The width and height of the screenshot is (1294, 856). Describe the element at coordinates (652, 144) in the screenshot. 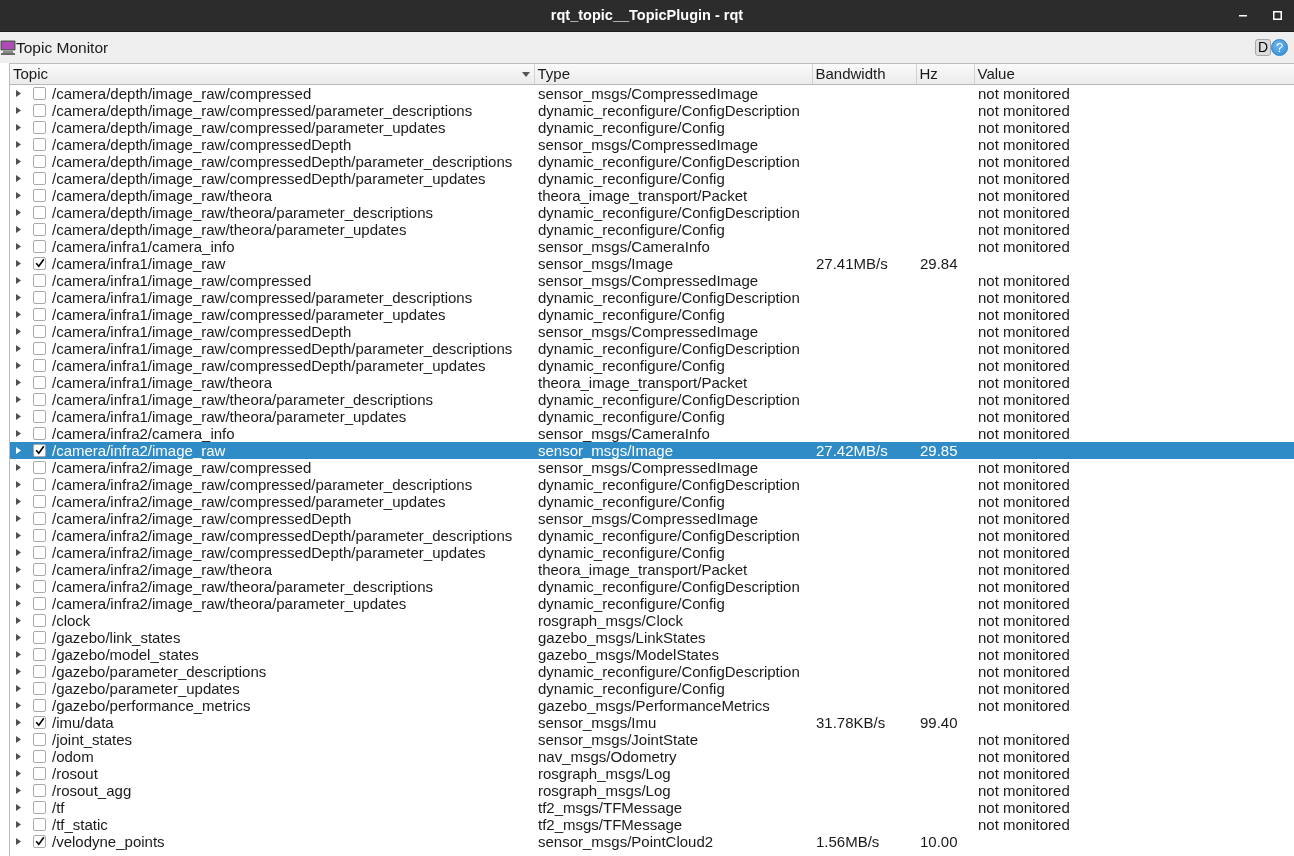

I see `table-row: /camera/depth/image_raw/compressedDepth sensor_msgs/CompressedImage not monitored` at that location.